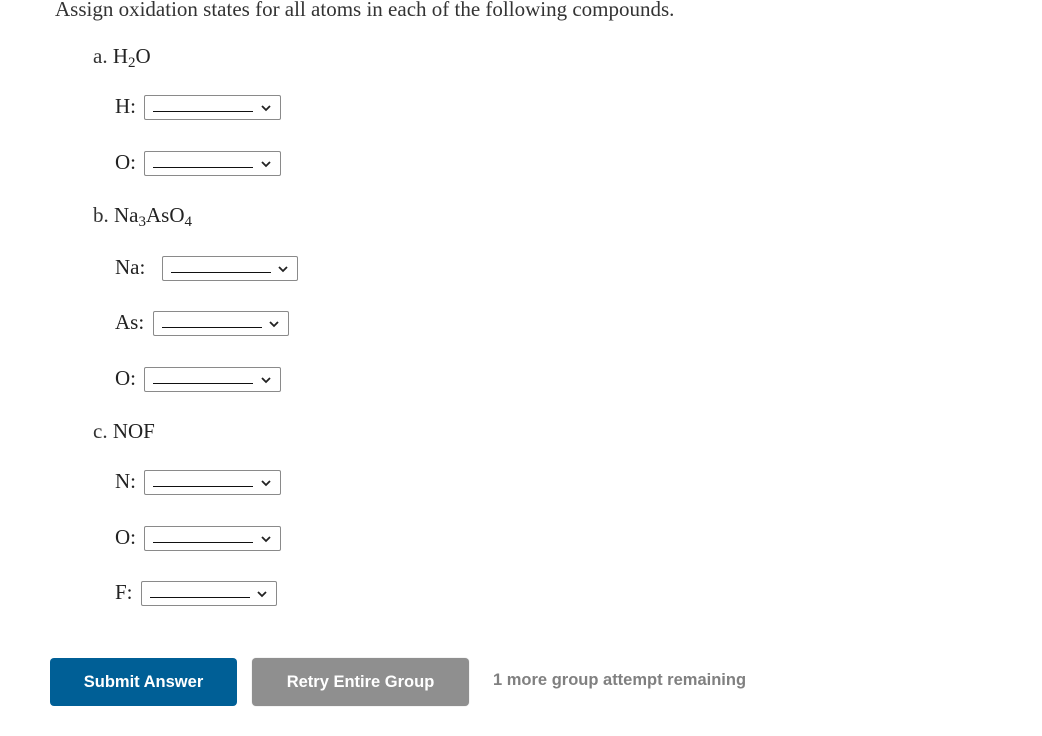  What do you see at coordinates (130, 267) in the screenshot?
I see `atom-label-na: Na:` at bounding box center [130, 267].